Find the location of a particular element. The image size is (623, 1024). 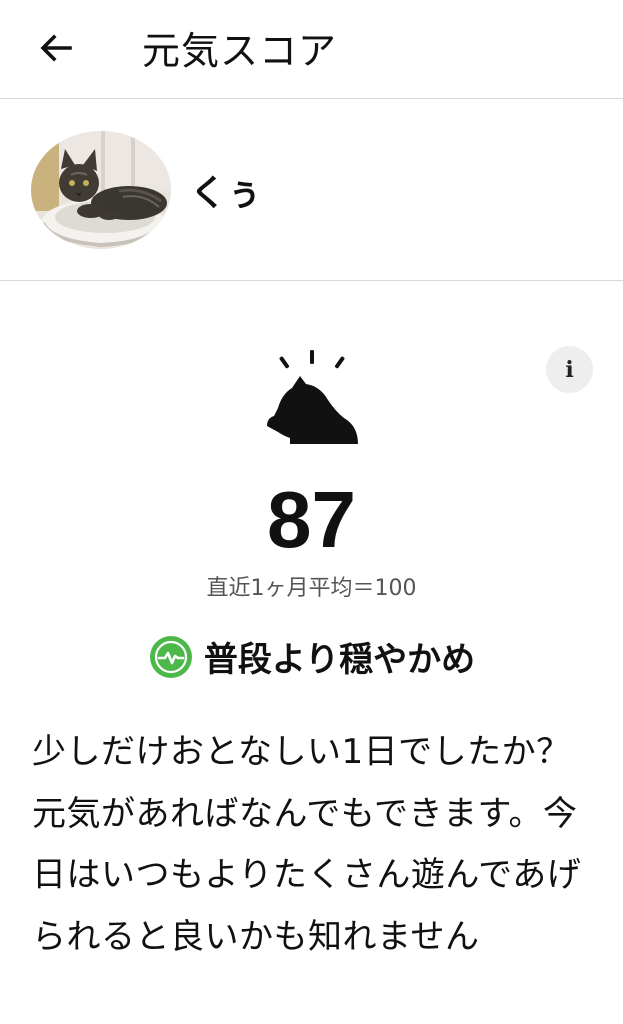

app-header: 元気スコア is located at coordinates (311, 49).